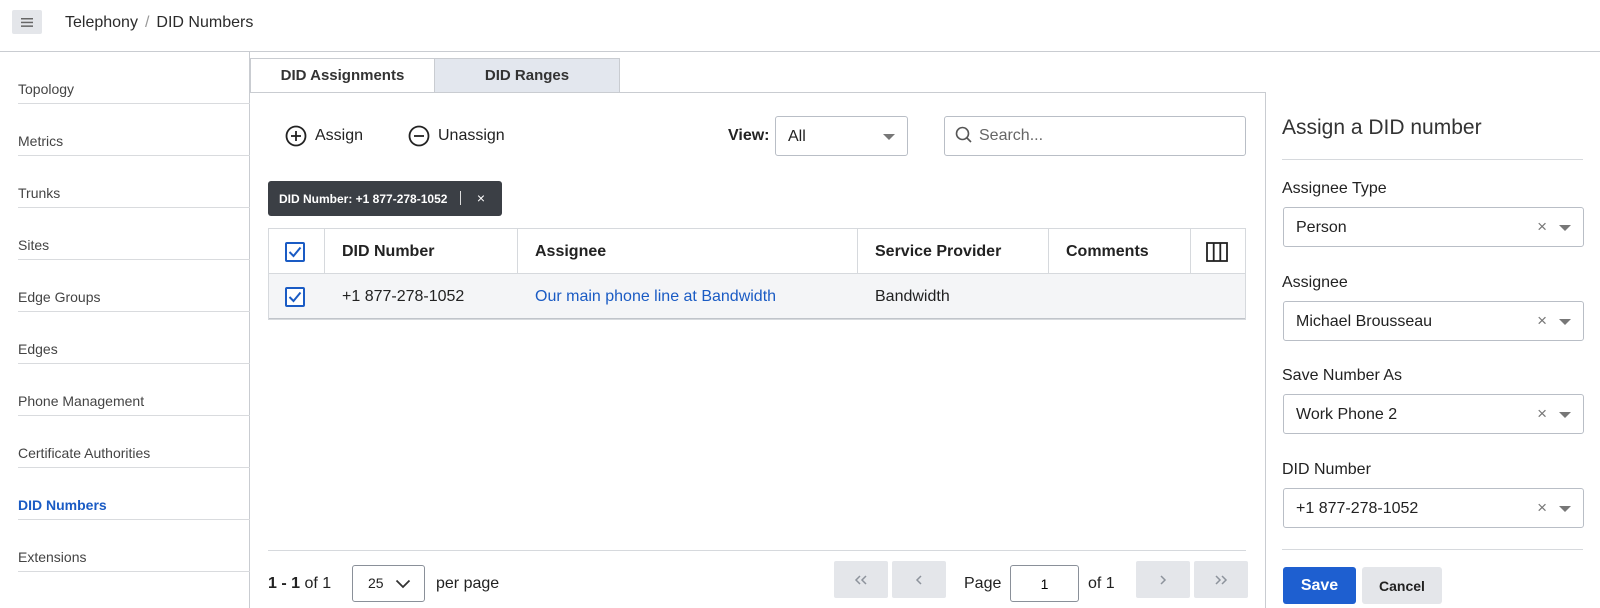 This screenshot has width=1600, height=608. What do you see at coordinates (420, 251) in the screenshot?
I see `column-header-did-number: DID Number` at bounding box center [420, 251].